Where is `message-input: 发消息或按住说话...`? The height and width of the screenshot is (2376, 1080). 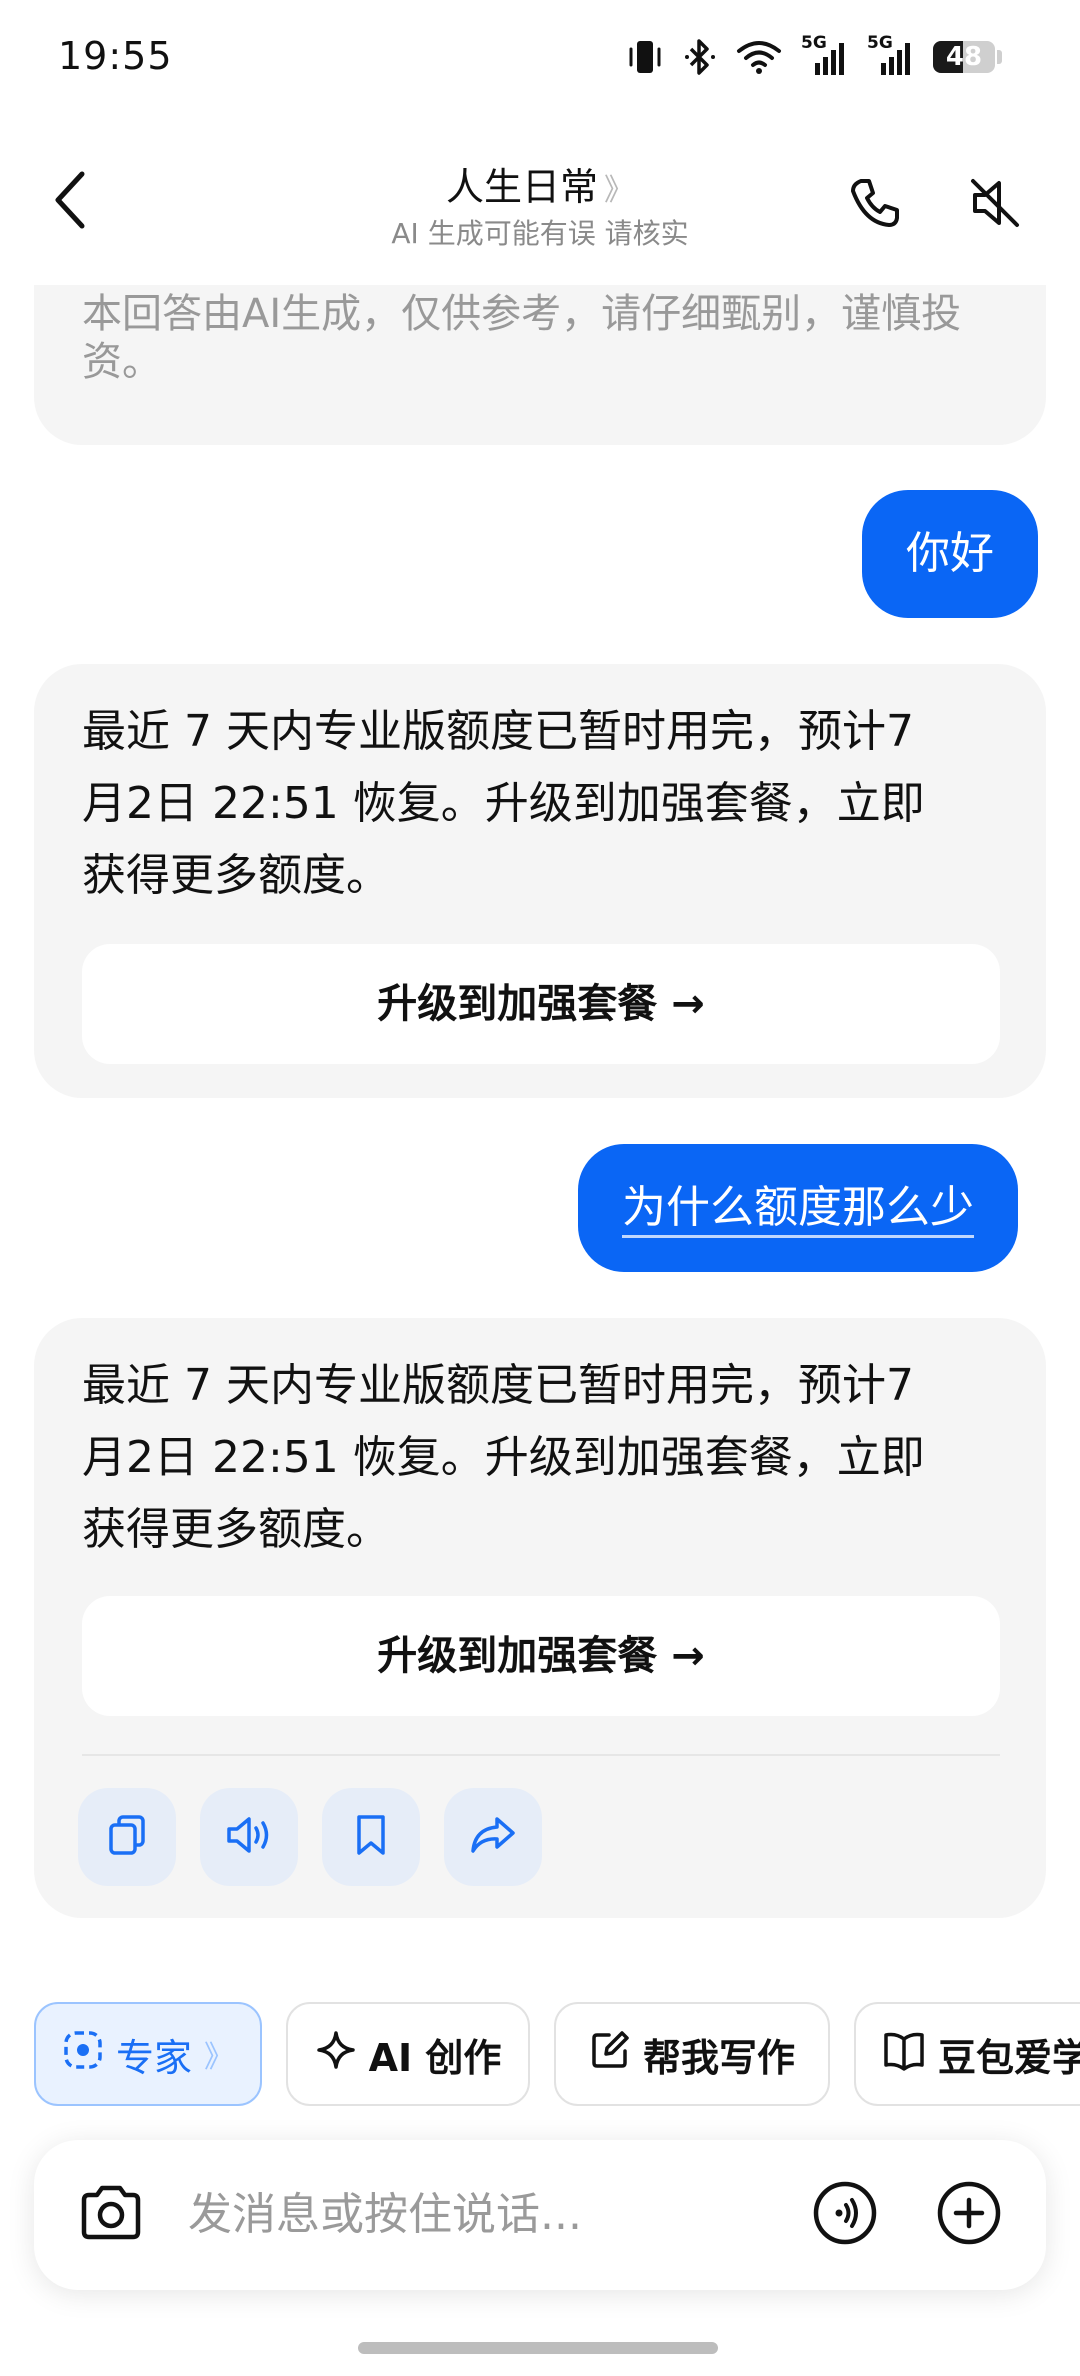
message-input: 发消息或按住说话... is located at coordinates (385, 2215).